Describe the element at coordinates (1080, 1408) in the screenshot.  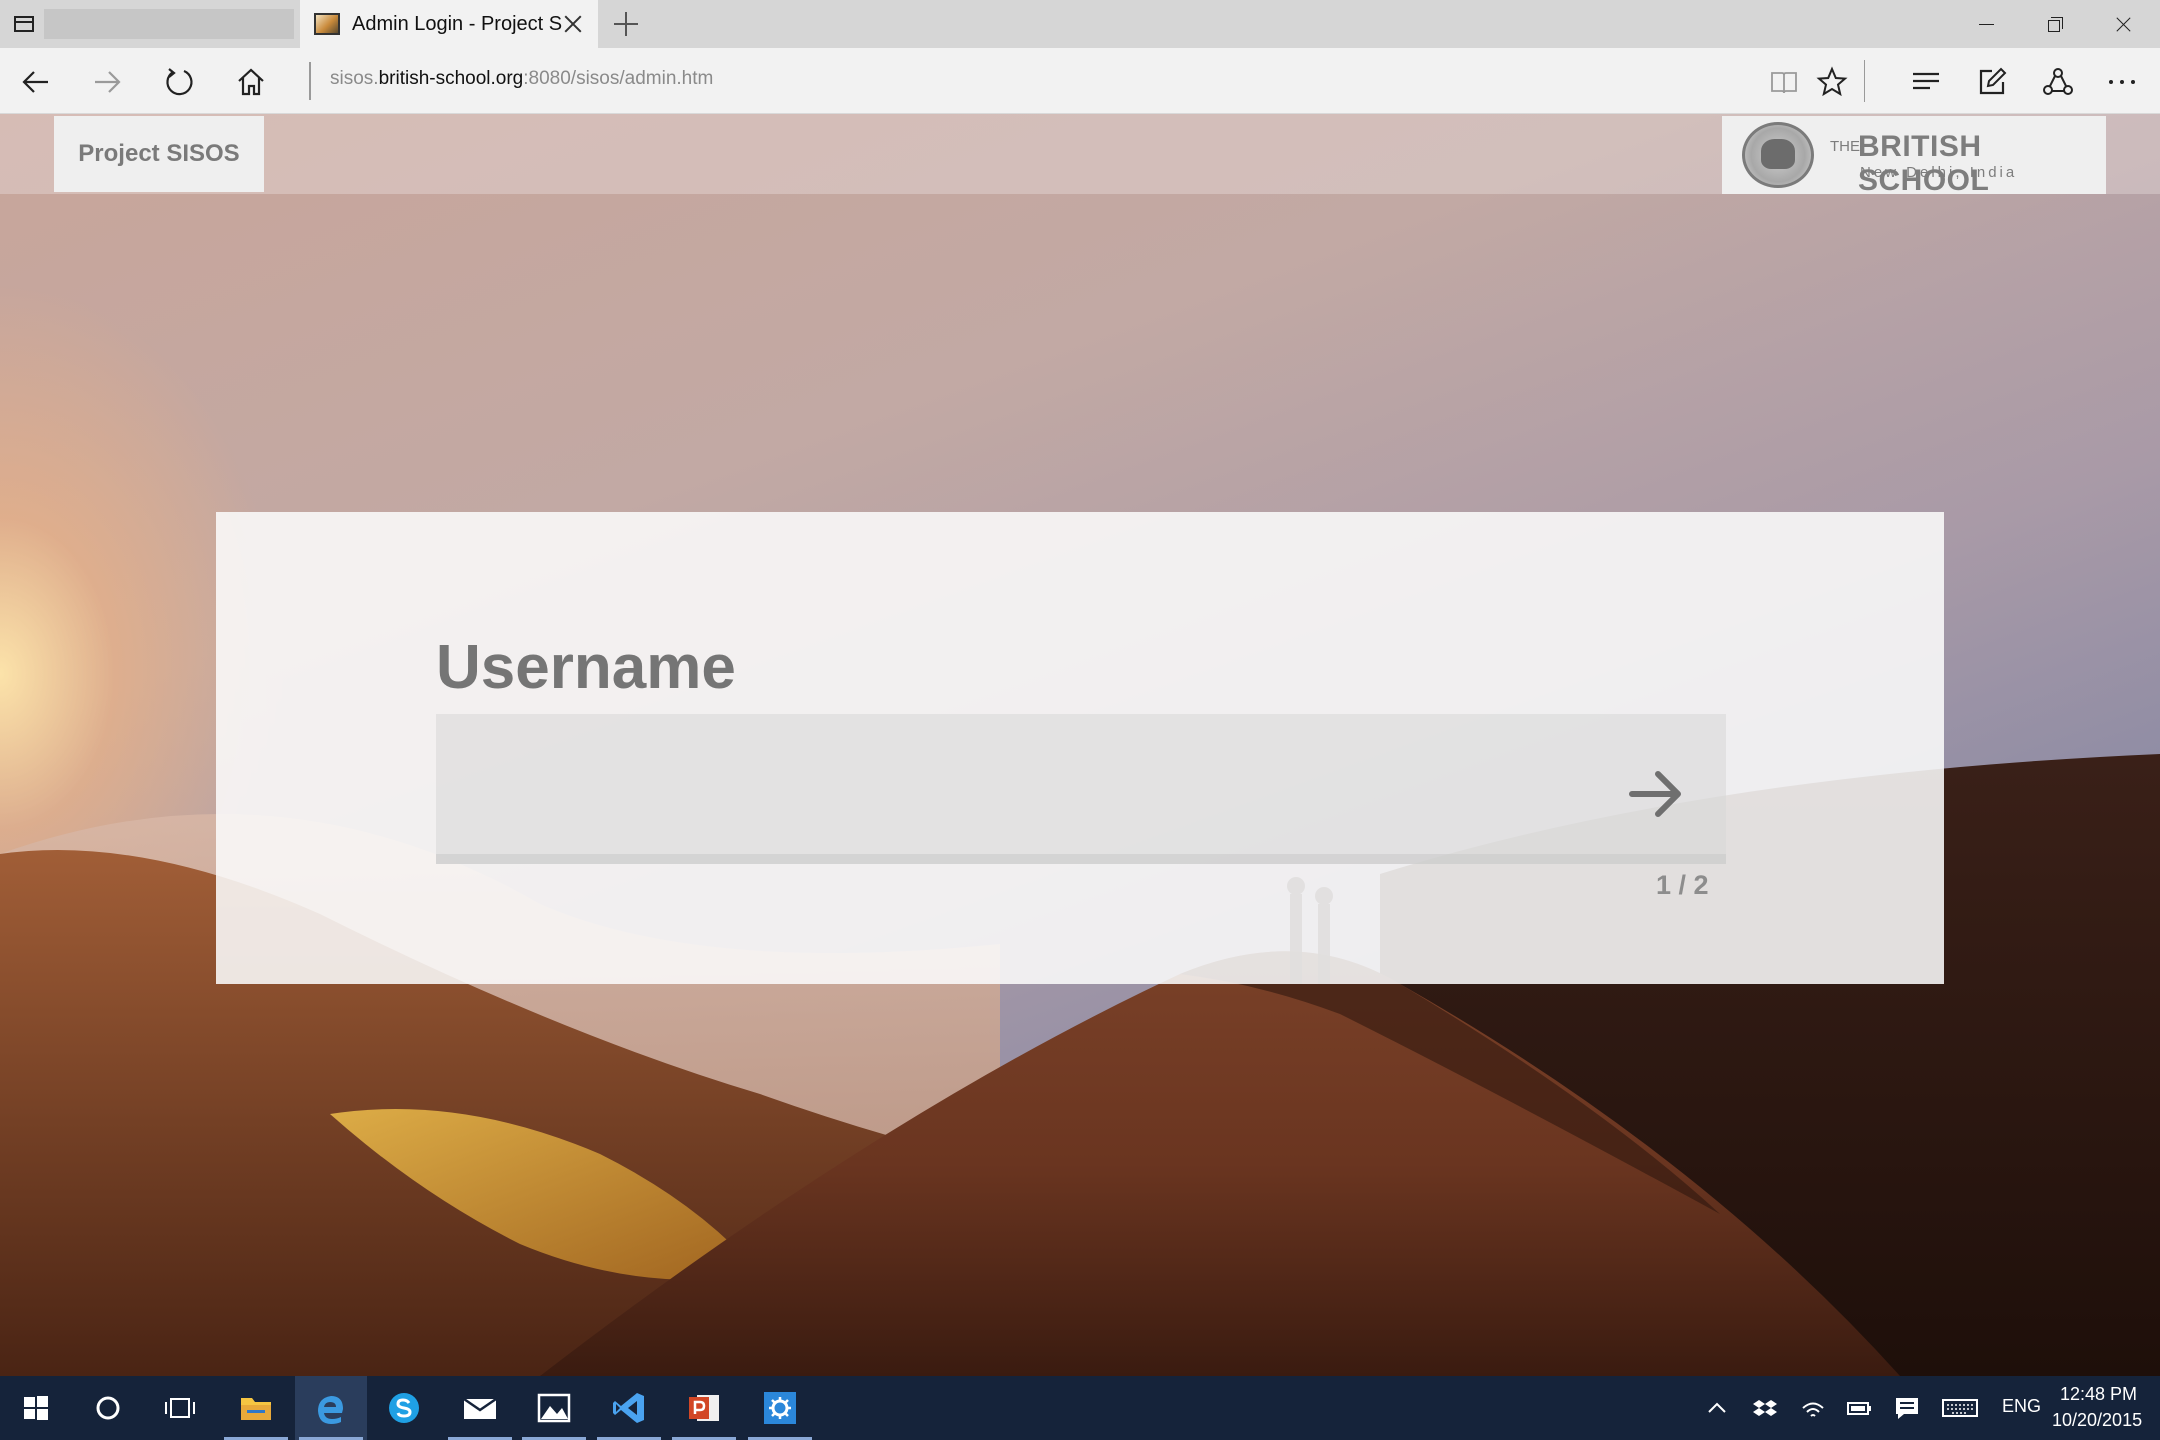
I see `taskbar: ENG 12:48 PM 10/20/2015` at that location.